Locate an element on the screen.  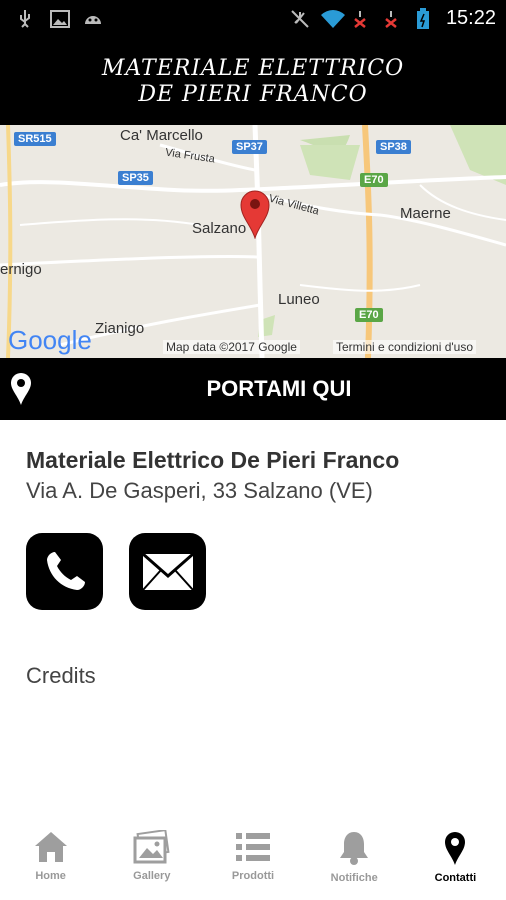
place-label: Zianigo is located at coordinates (120, 328).